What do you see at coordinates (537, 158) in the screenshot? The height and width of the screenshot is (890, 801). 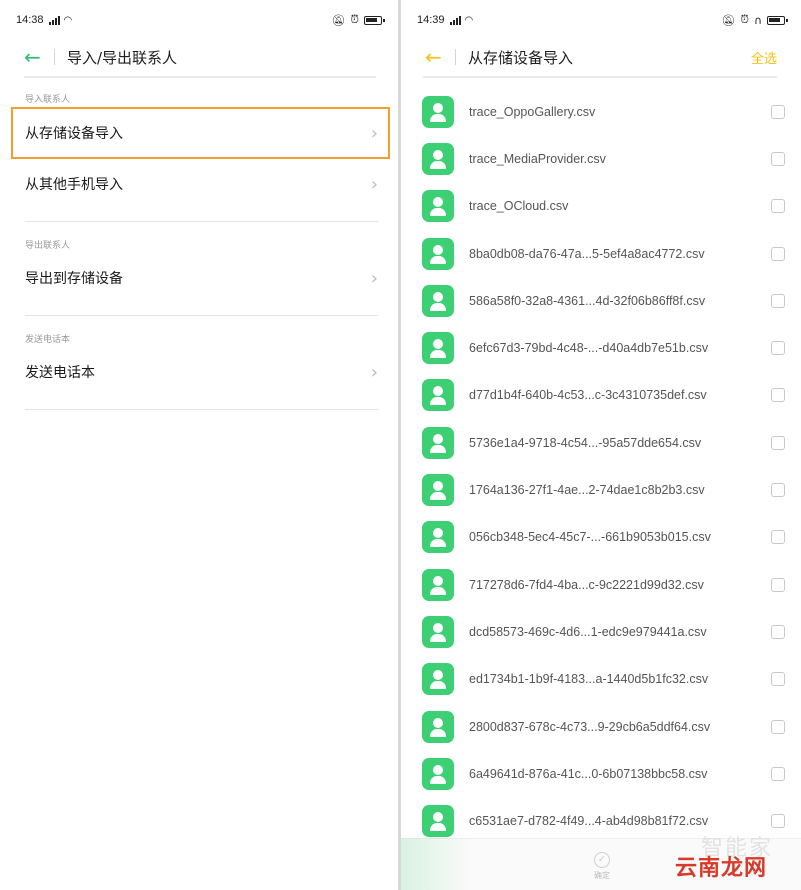 I see `file-name: trace_MediaProvider.csv` at bounding box center [537, 158].